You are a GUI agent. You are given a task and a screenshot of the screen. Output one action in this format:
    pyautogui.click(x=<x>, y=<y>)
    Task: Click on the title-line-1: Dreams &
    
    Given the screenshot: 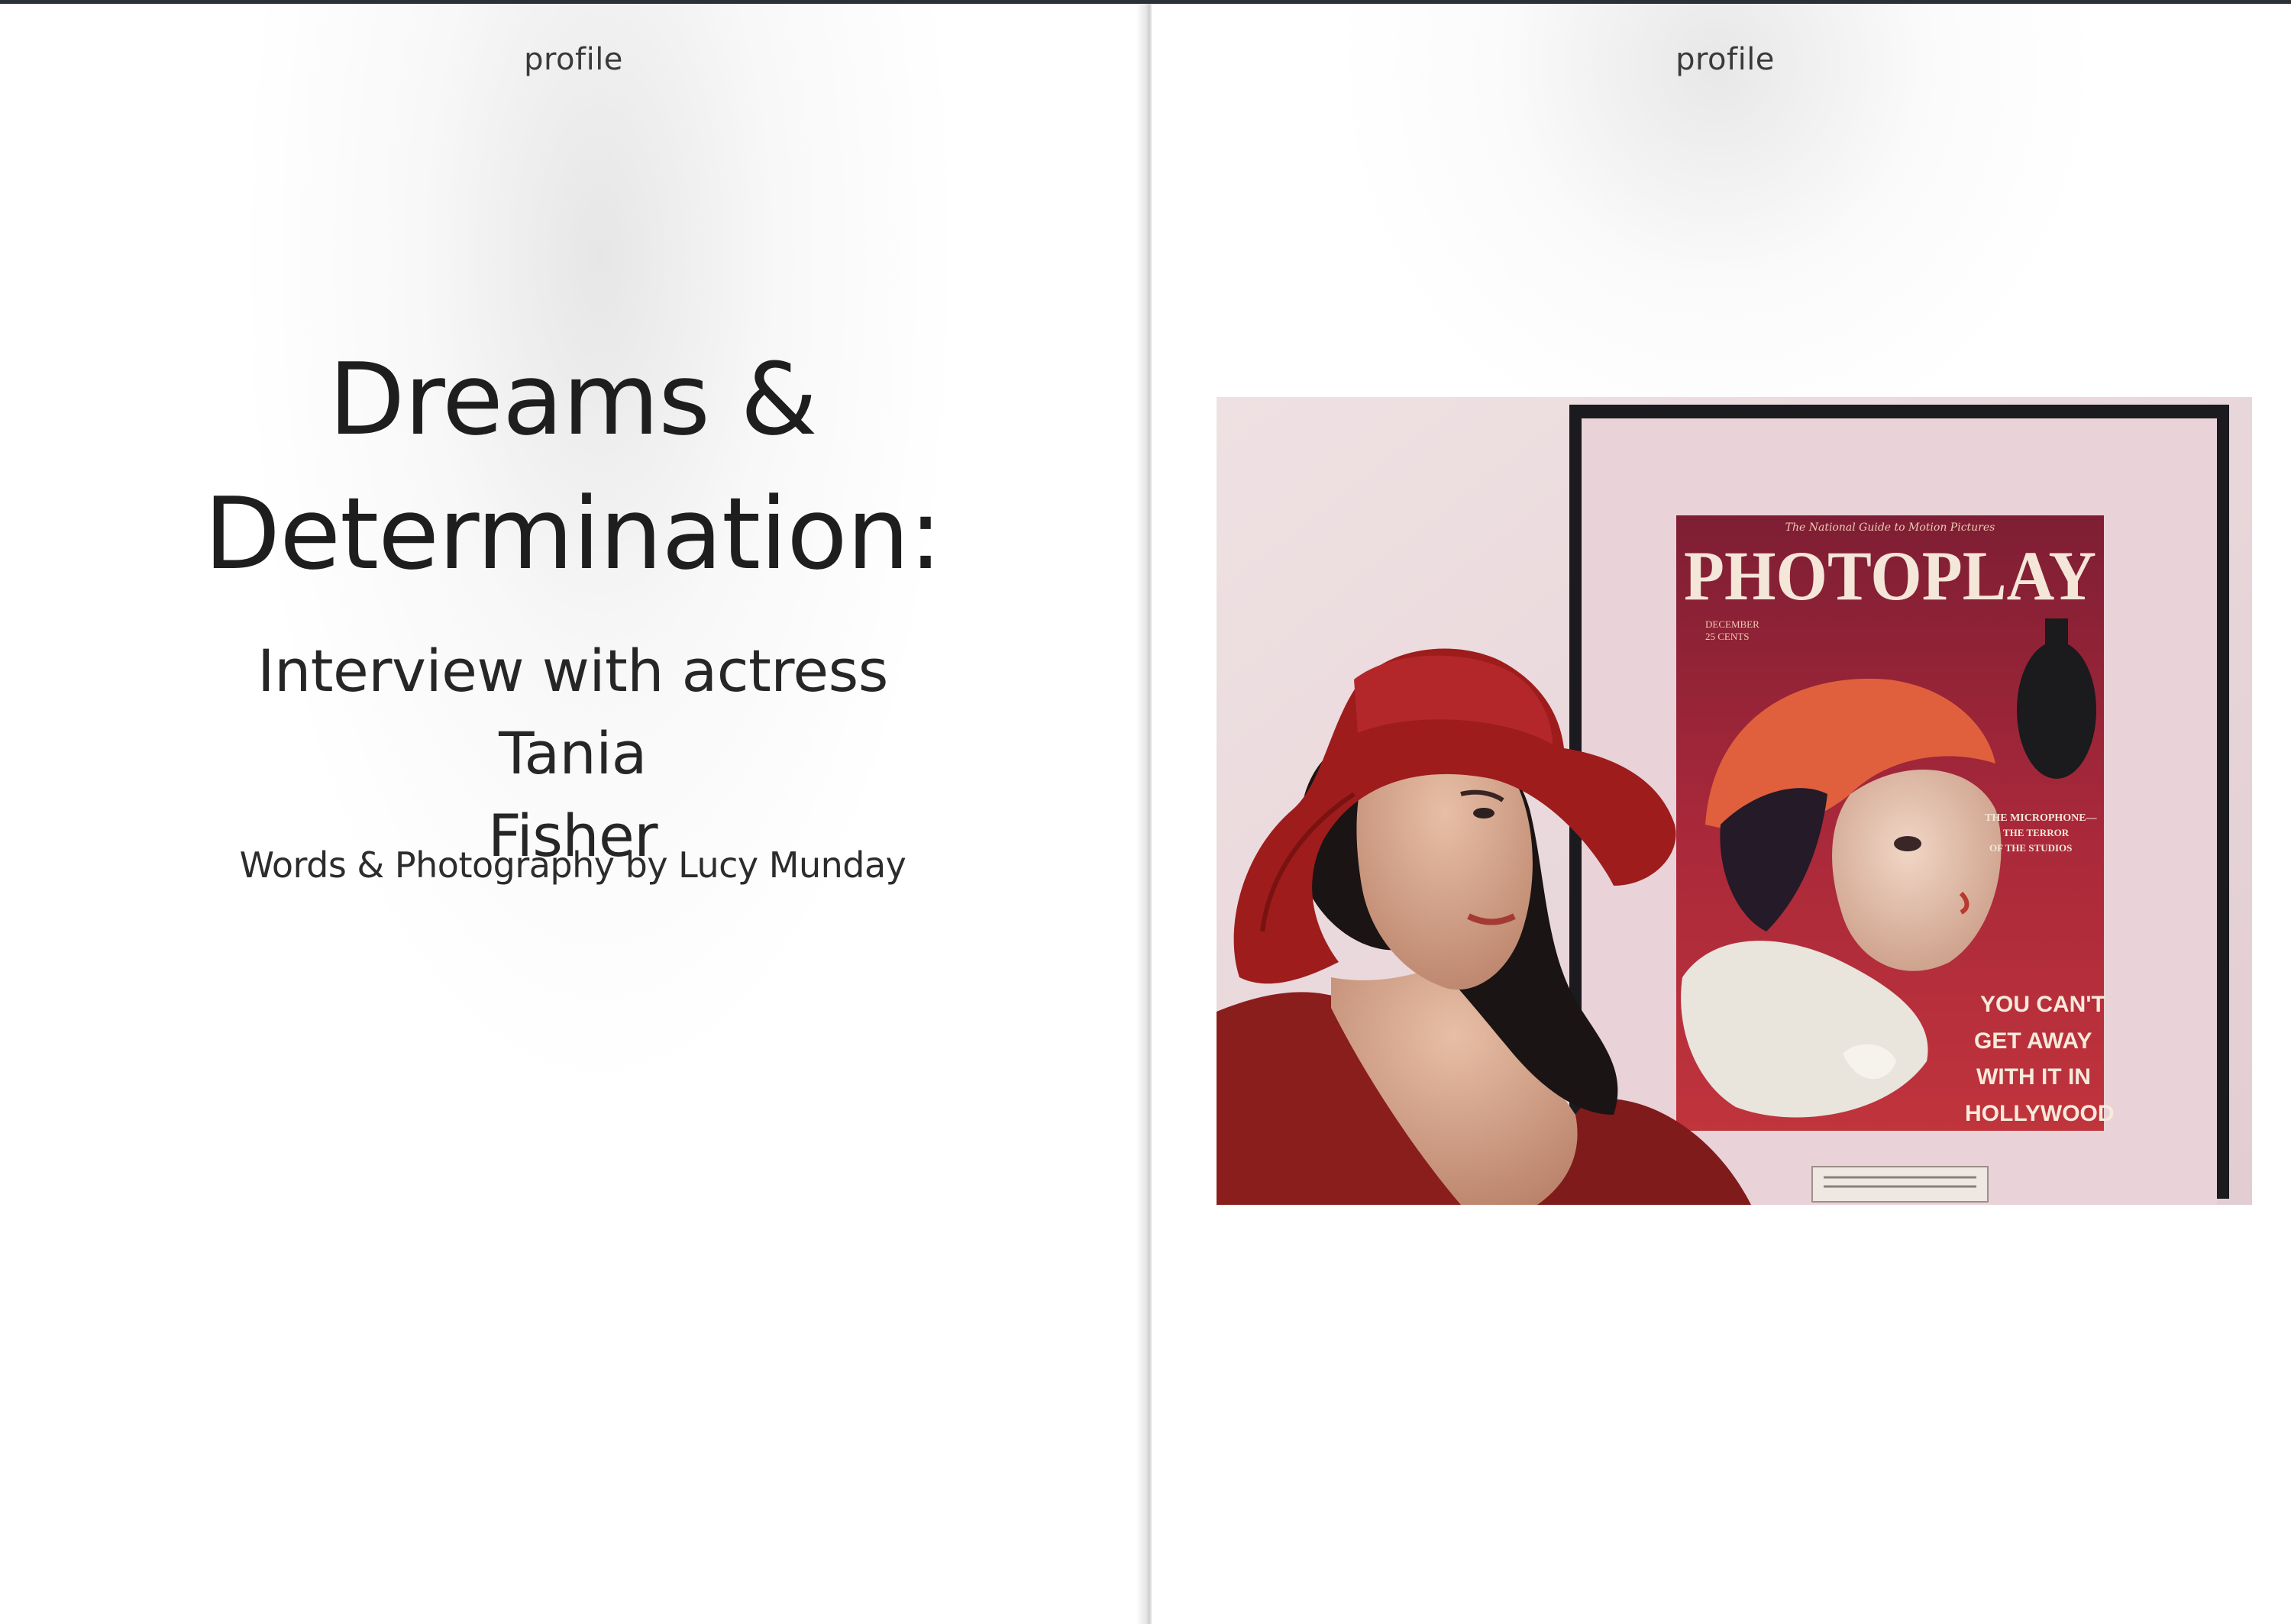 What is the action you would take?
    pyautogui.click(x=573, y=399)
    